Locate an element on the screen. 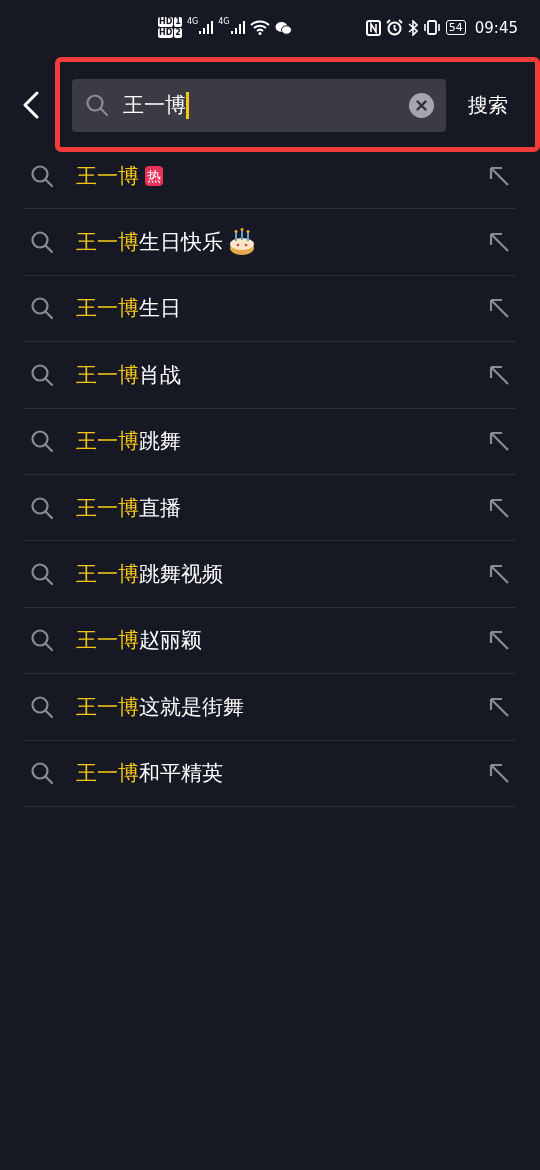 This screenshot has width=540, height=1170. bluetooth-icon is located at coordinates (412, 27).